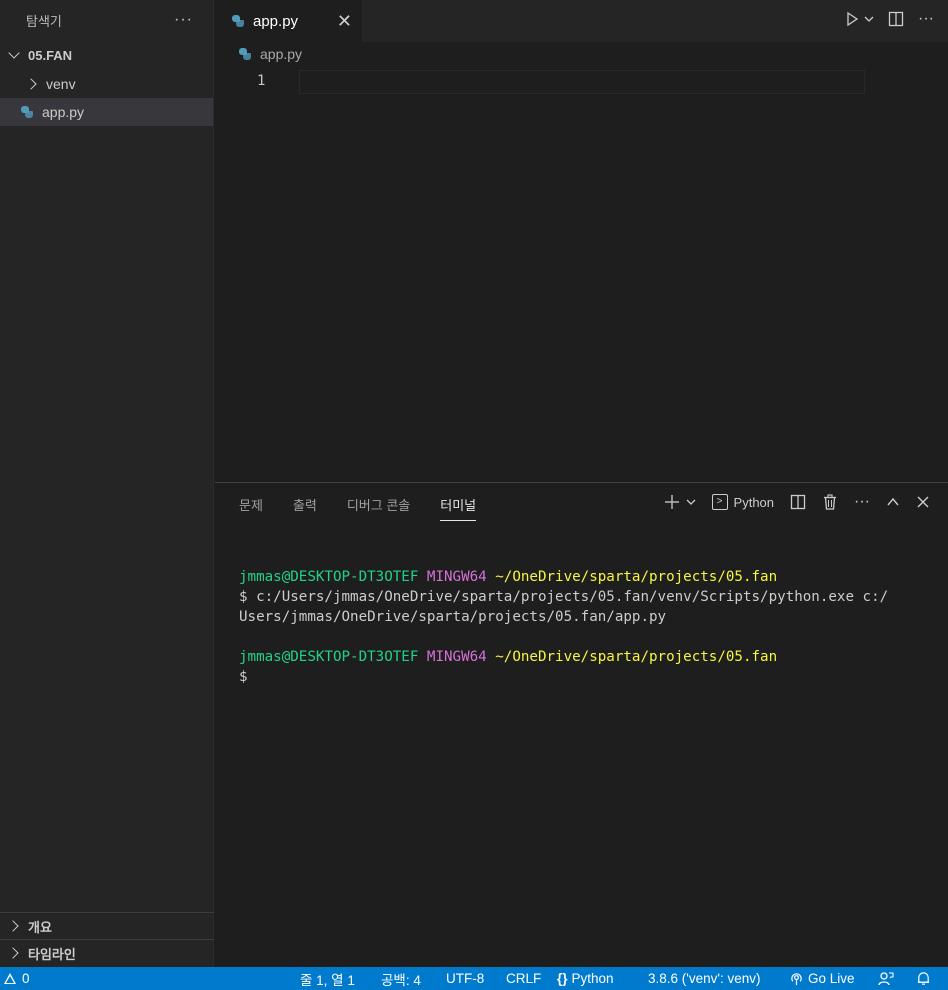 This screenshot has width=948, height=990. I want to click on workspace-folder: 05.FAN, so click(106, 55).